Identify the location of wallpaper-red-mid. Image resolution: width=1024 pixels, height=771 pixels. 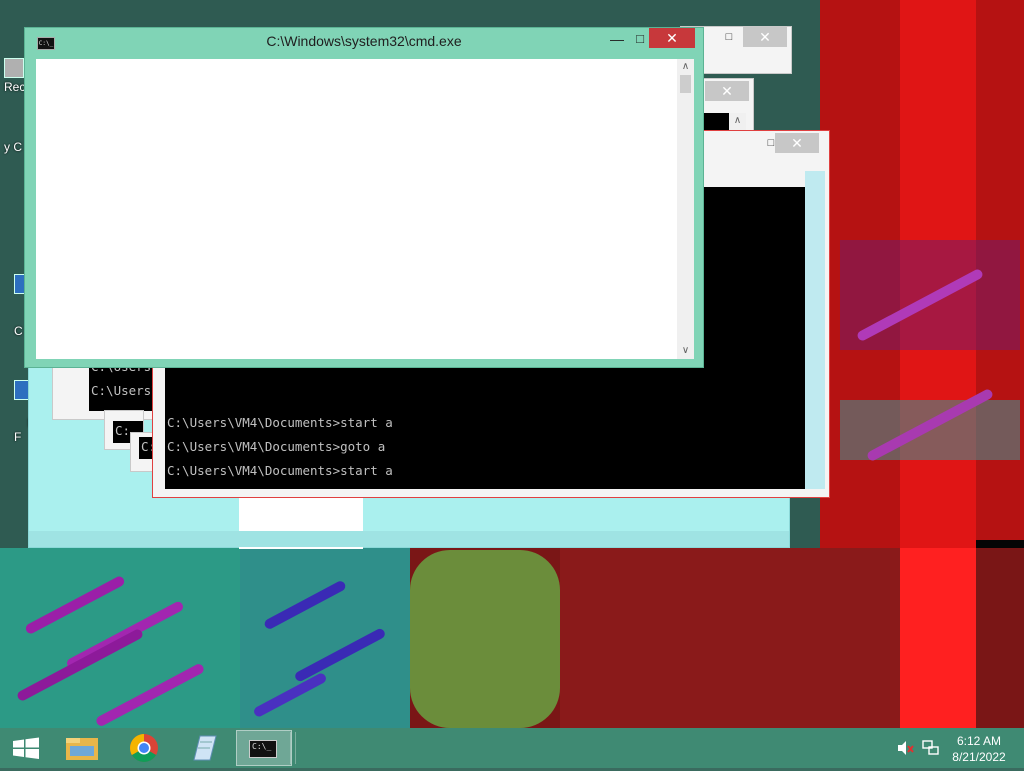
(730, 638).